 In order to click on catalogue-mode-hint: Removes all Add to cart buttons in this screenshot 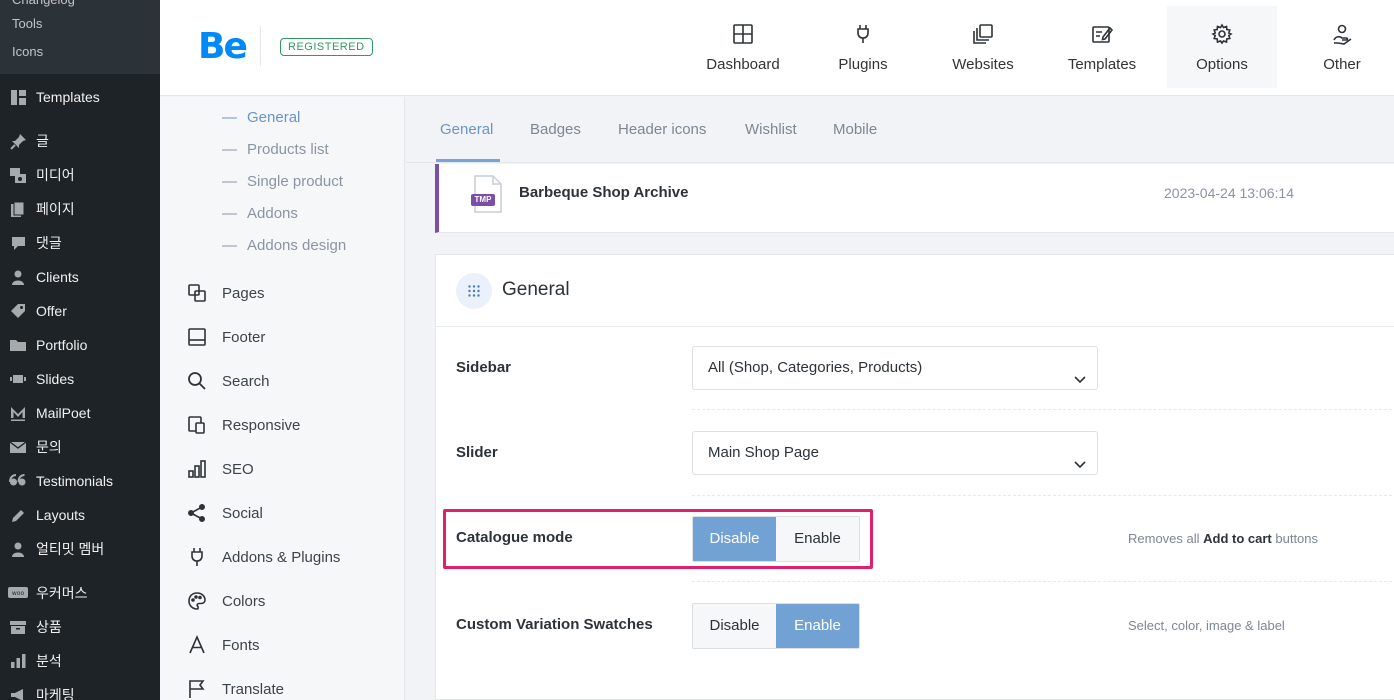, I will do `click(1223, 538)`.